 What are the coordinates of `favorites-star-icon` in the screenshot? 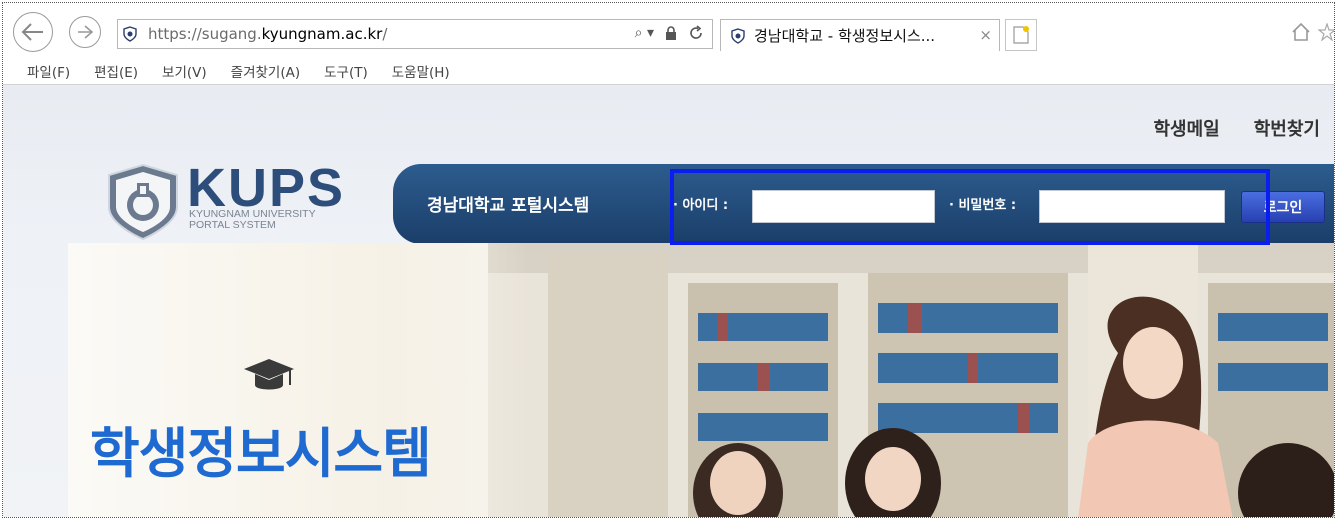 It's located at (1326, 32).